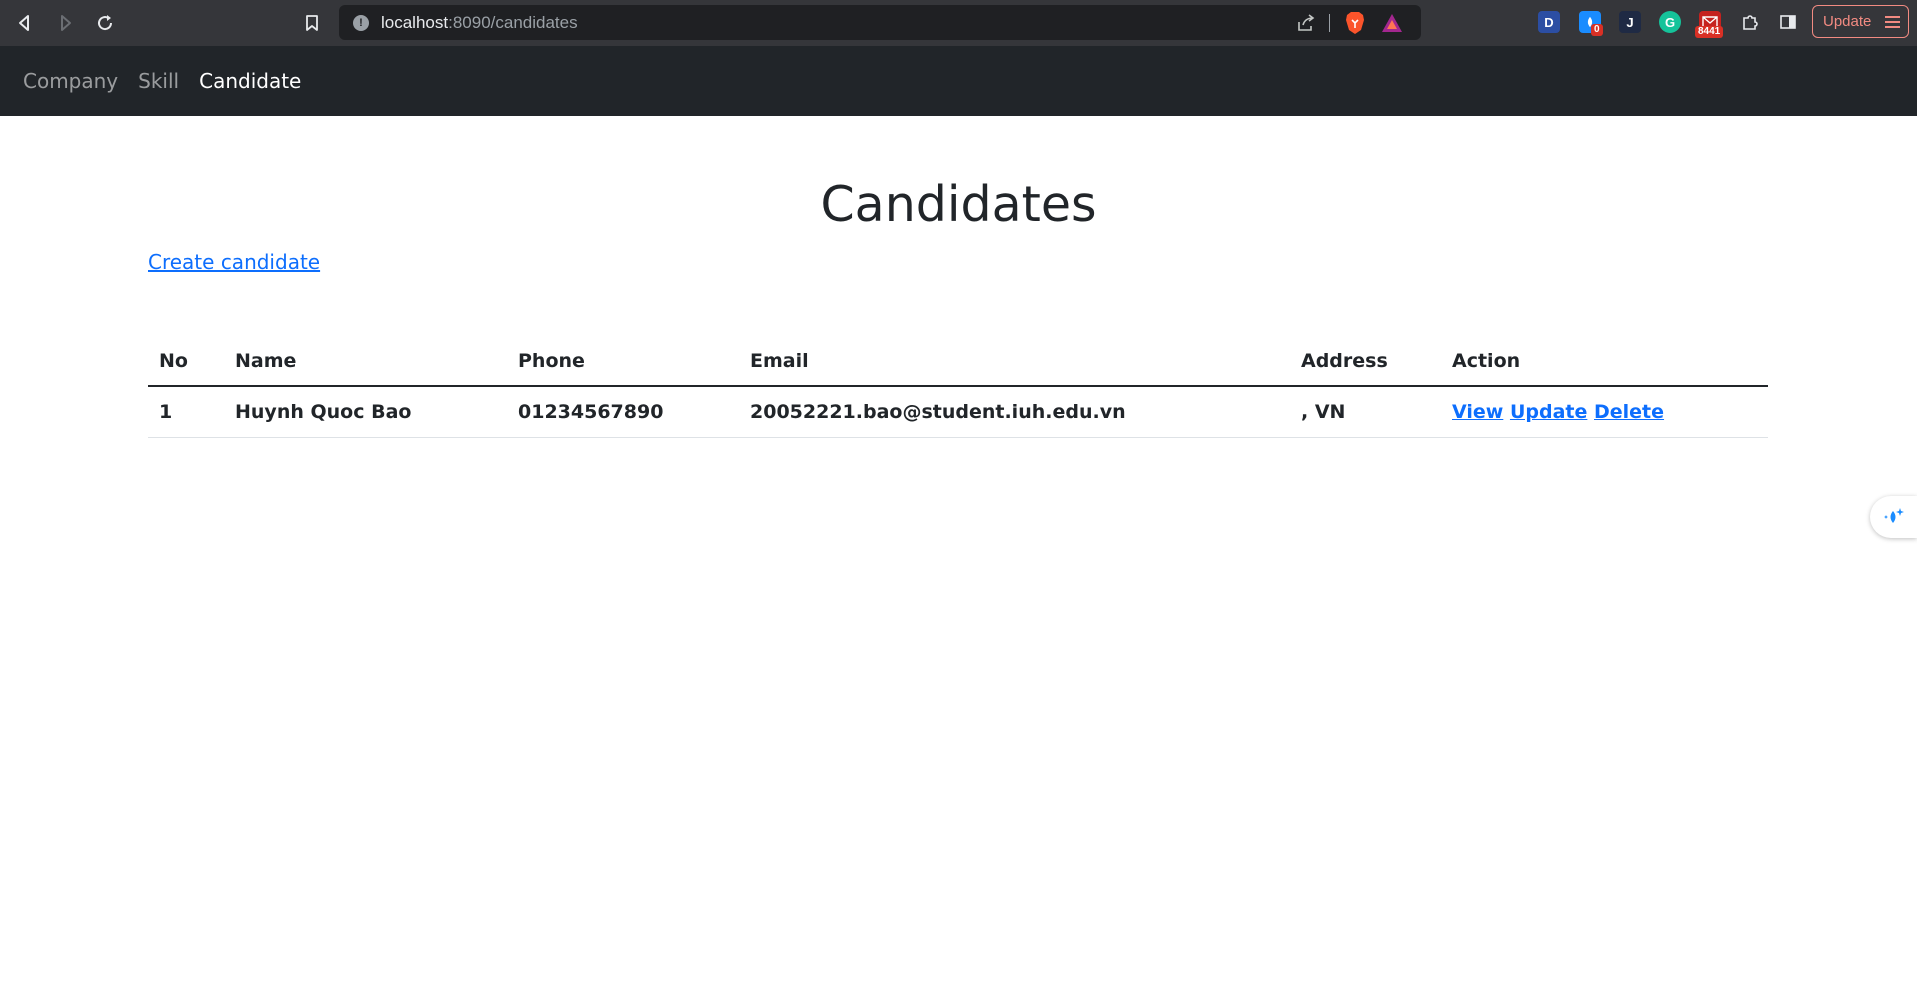  What do you see at coordinates (1329, 23) in the screenshot?
I see `divider` at bounding box center [1329, 23].